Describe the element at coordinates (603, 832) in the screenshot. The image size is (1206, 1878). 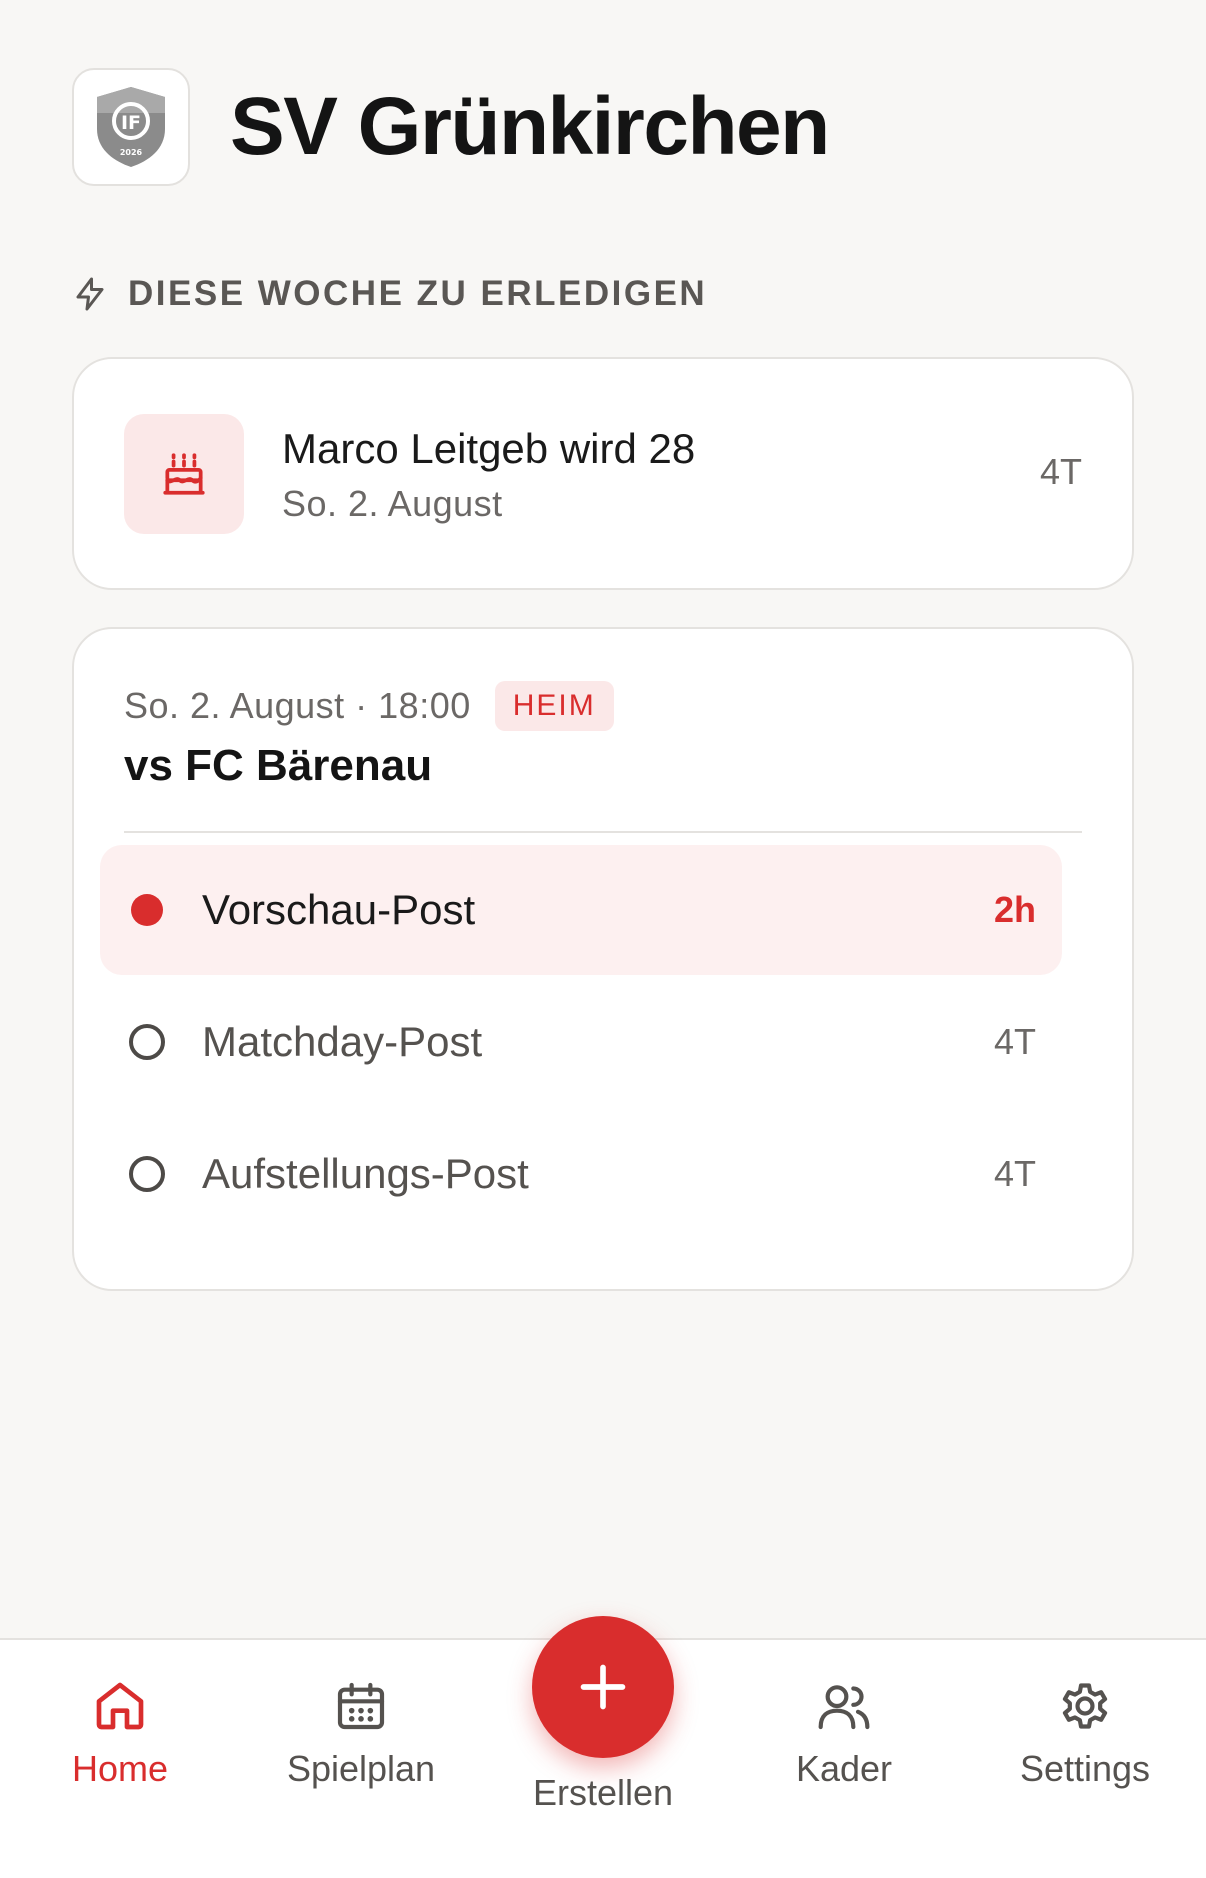
I see `divider` at that location.